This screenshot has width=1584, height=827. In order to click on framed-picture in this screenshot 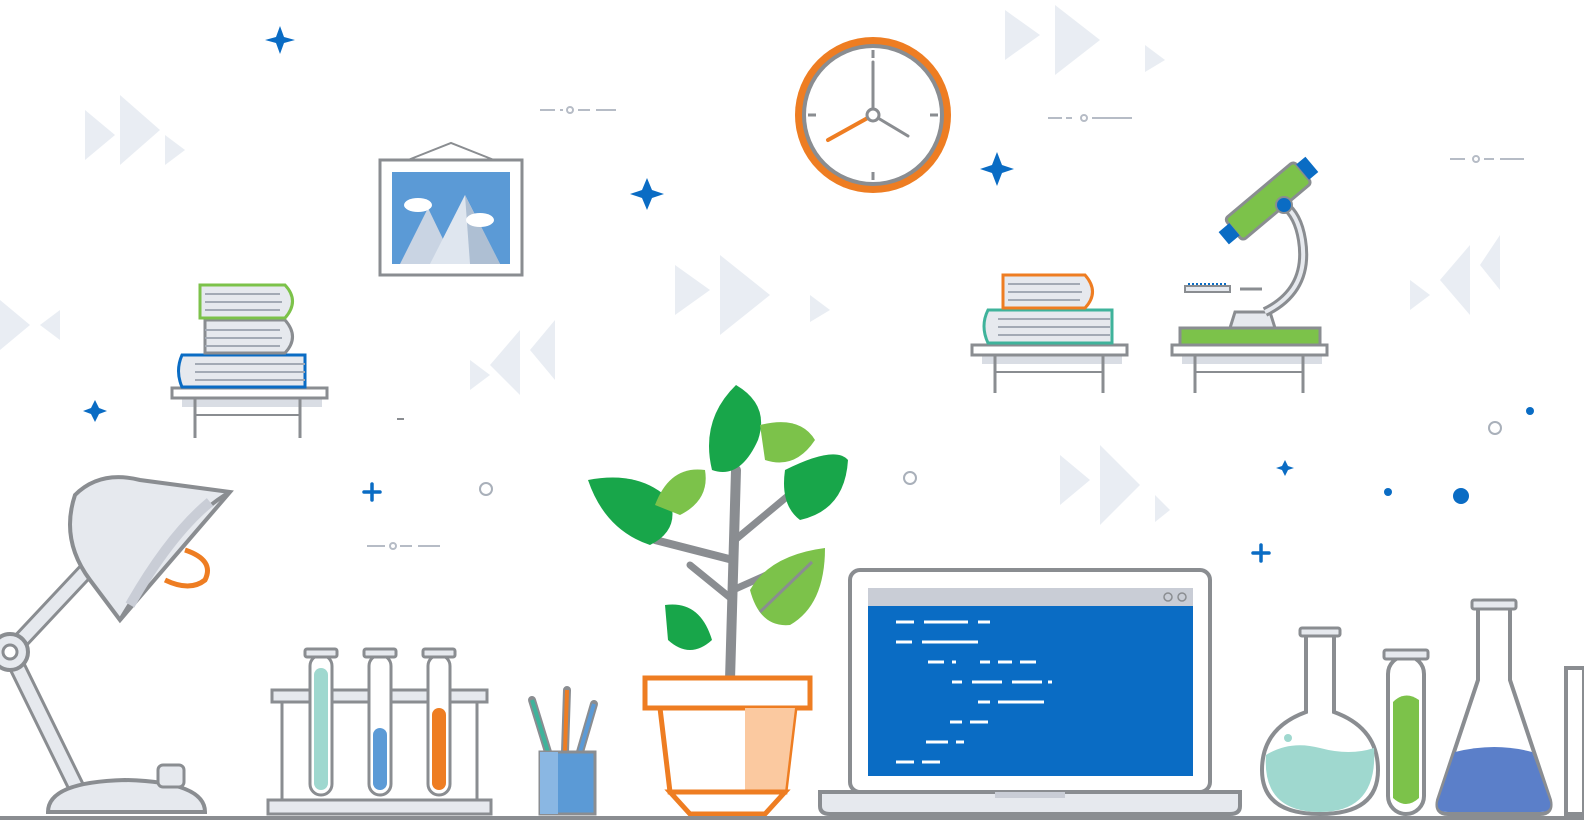, I will do `click(451, 209)`.